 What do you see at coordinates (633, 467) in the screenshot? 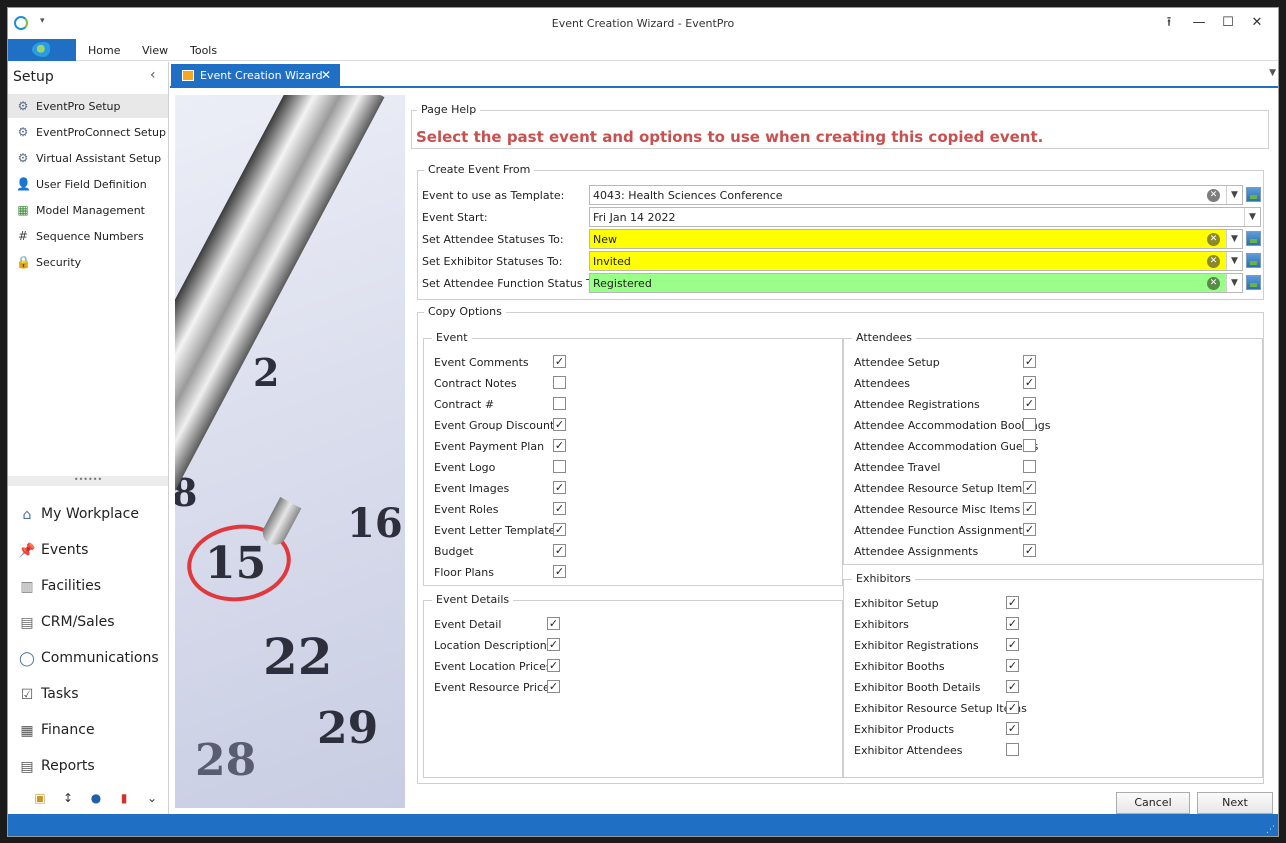
I see `option-event-logo: Event Logo` at bounding box center [633, 467].